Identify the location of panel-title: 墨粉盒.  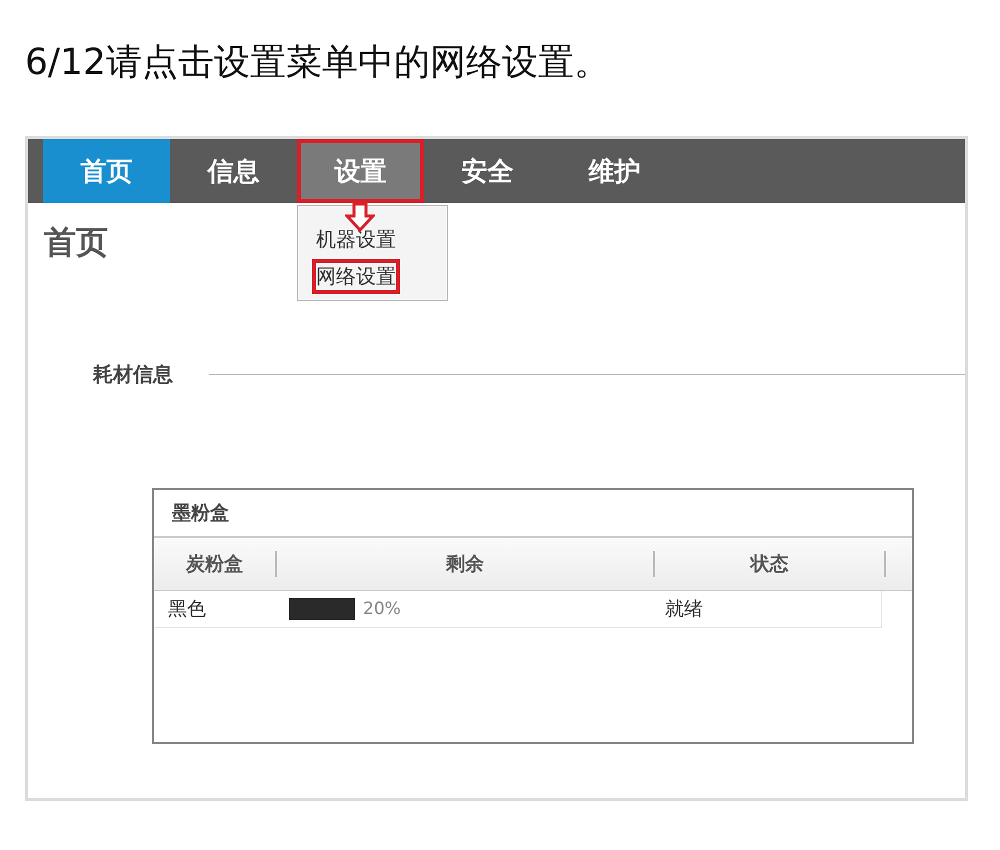
(200, 513).